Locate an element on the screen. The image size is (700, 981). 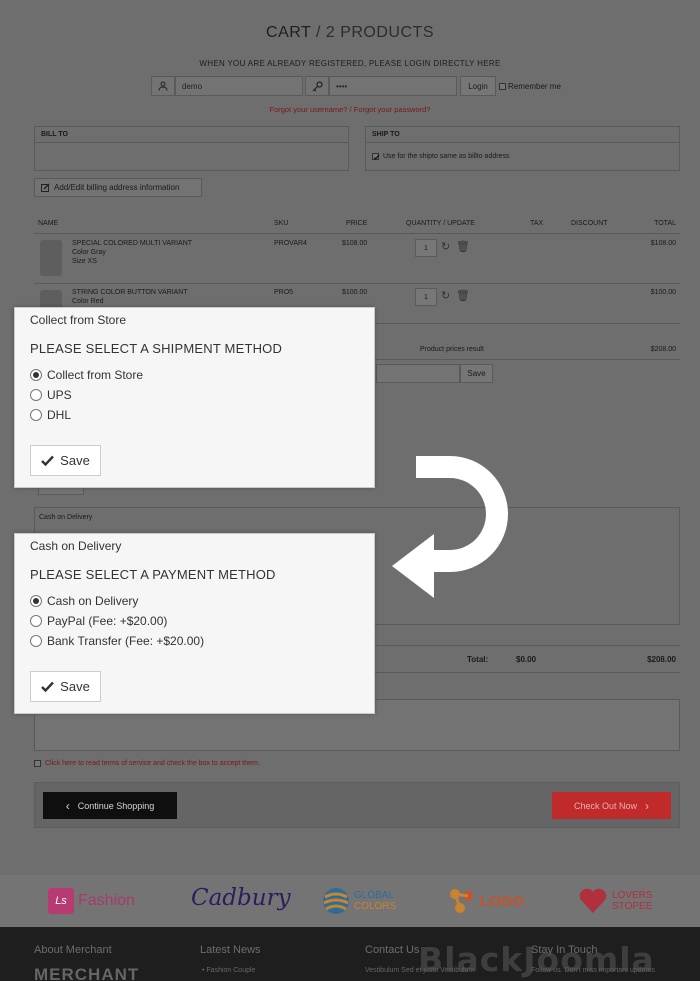
footer-heading: Latest News is located at coordinates (230, 950).